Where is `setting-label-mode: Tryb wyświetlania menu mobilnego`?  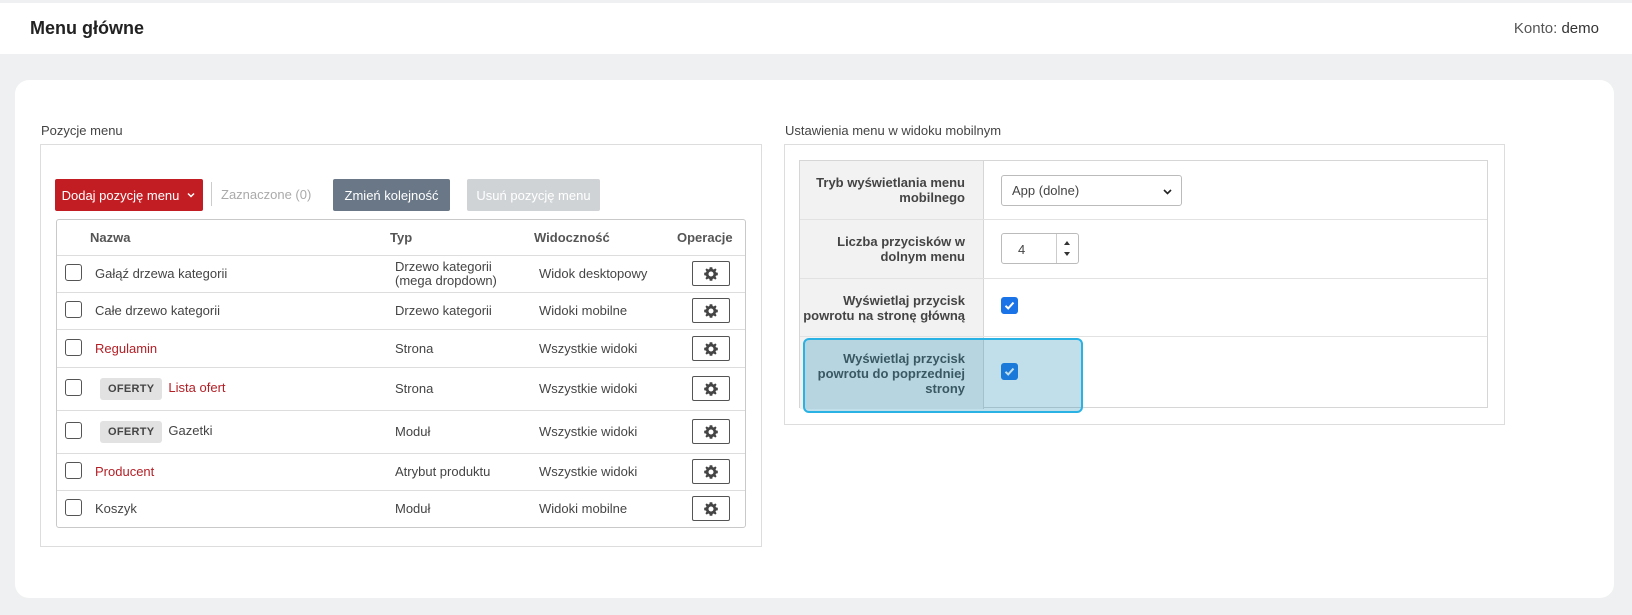
setting-label-mode: Tryb wyświetlania menu mobilnego is located at coordinates (892, 190).